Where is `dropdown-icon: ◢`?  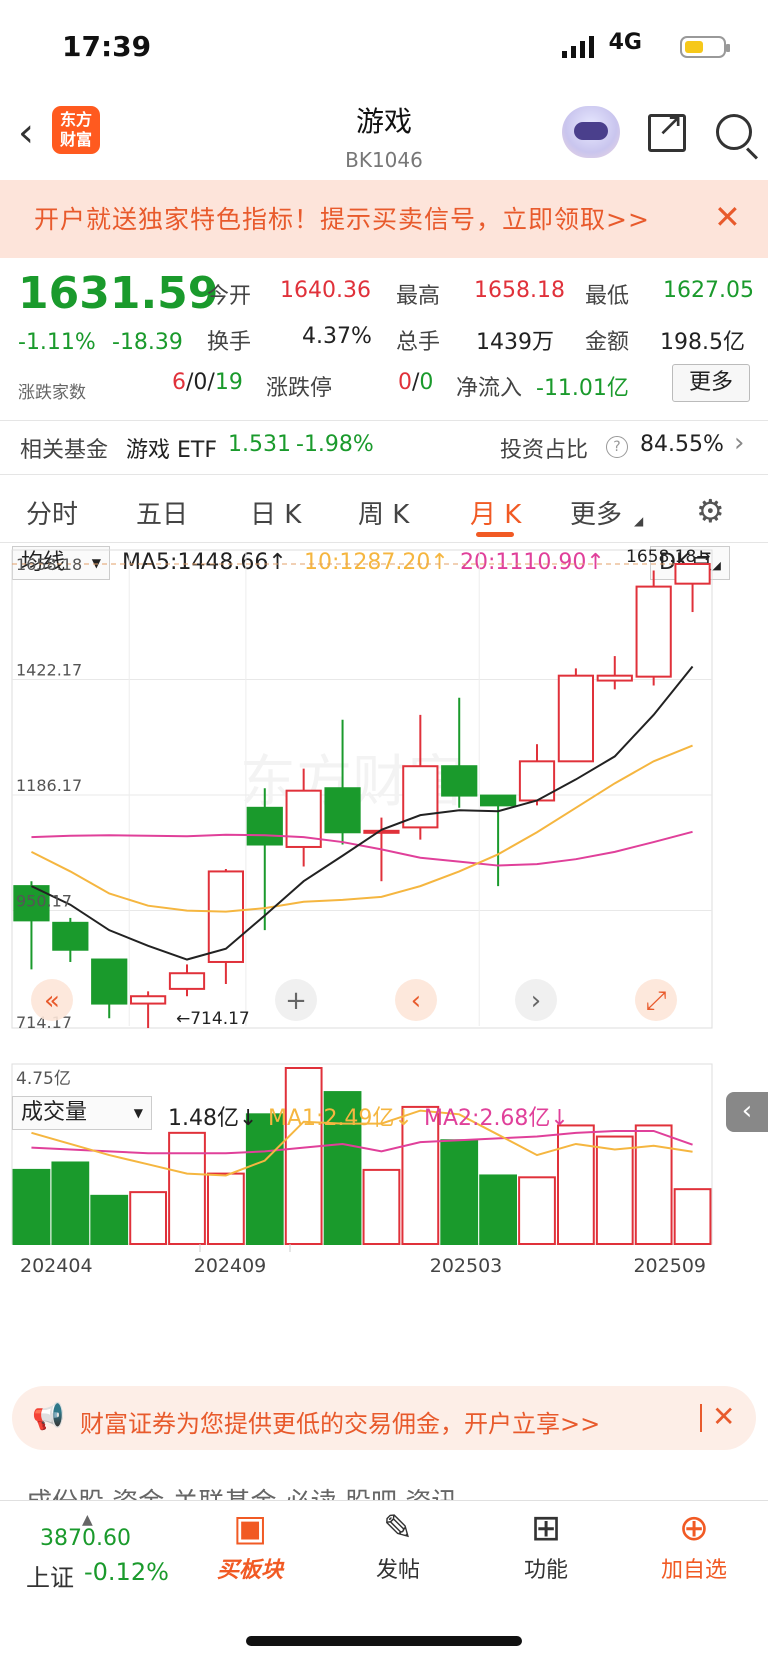
dropdown-icon: ◢ is located at coordinates (639, 521).